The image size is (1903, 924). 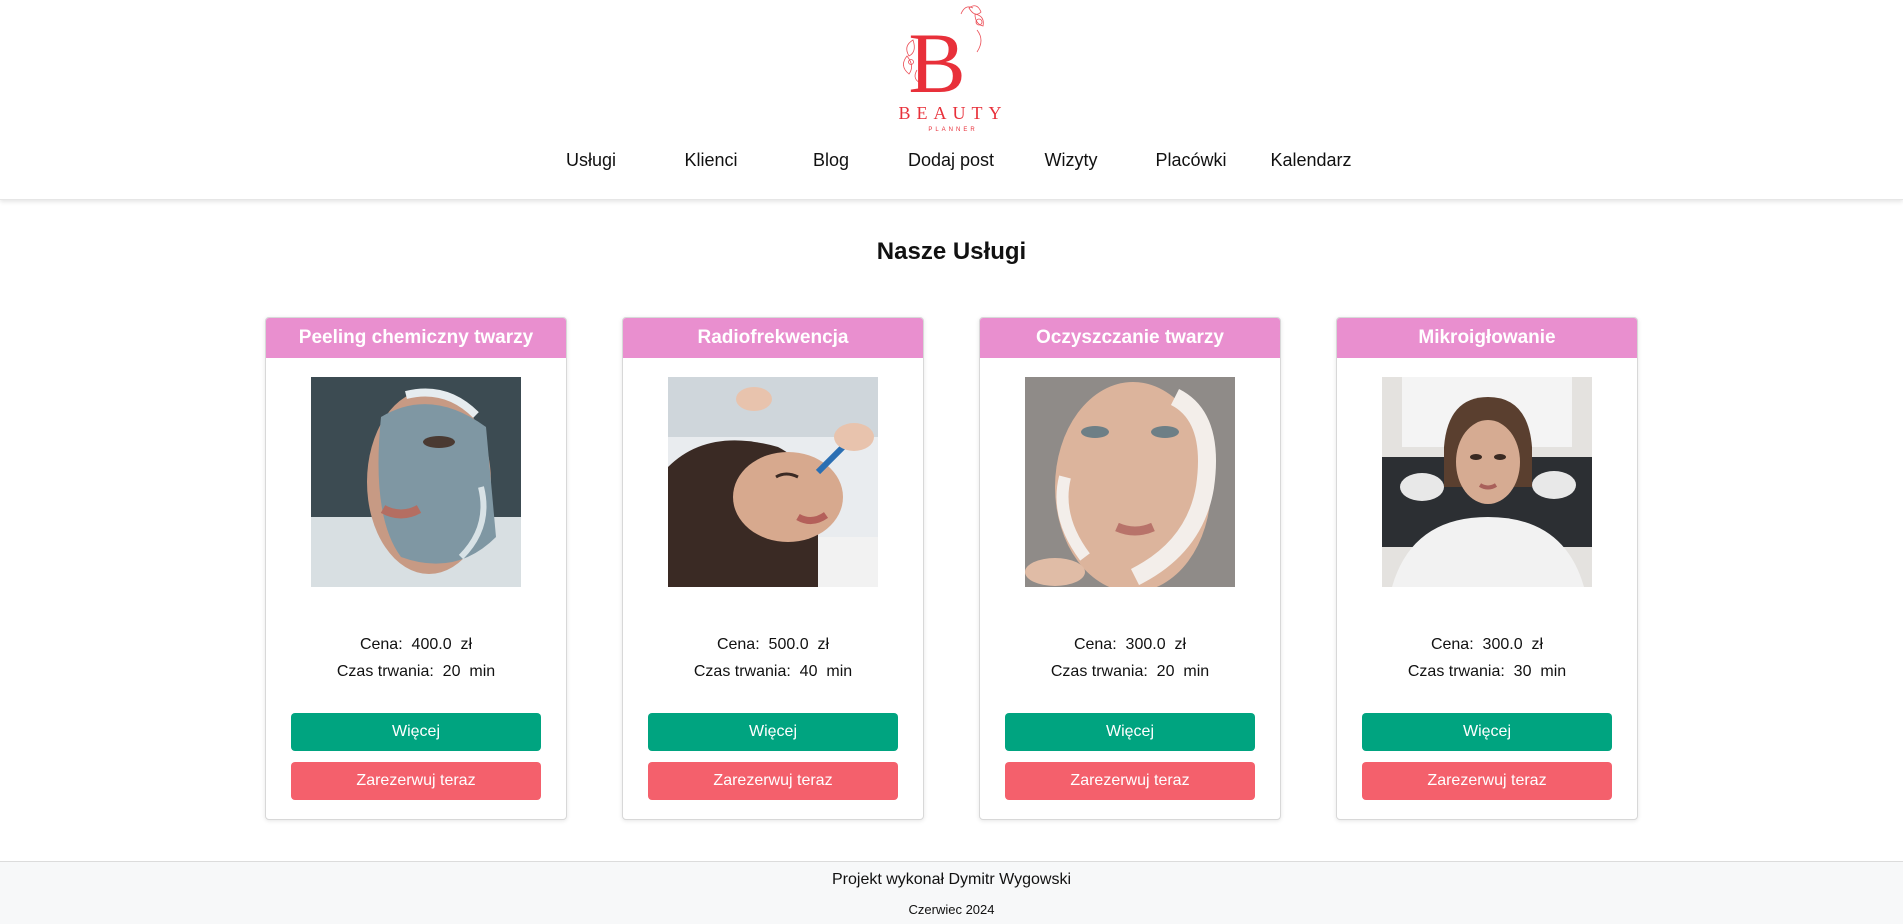 What do you see at coordinates (416, 482) in the screenshot?
I see `face-mask-photo` at bounding box center [416, 482].